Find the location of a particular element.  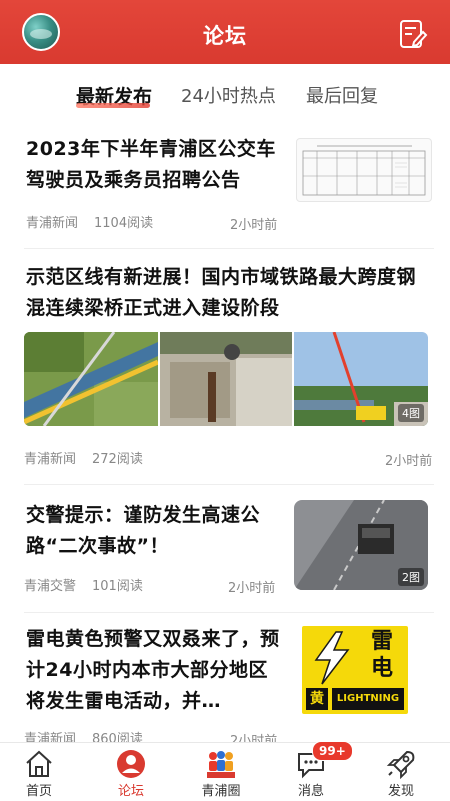

article-reads: 272阅读 is located at coordinates (117, 459).